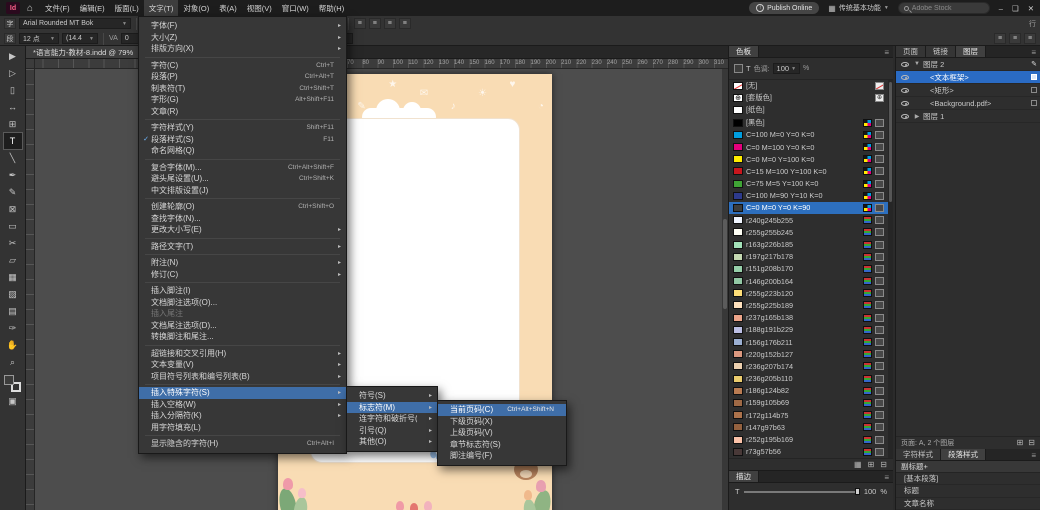  I want to click on new-swatch-icon: ⊞, so click(871, 464).